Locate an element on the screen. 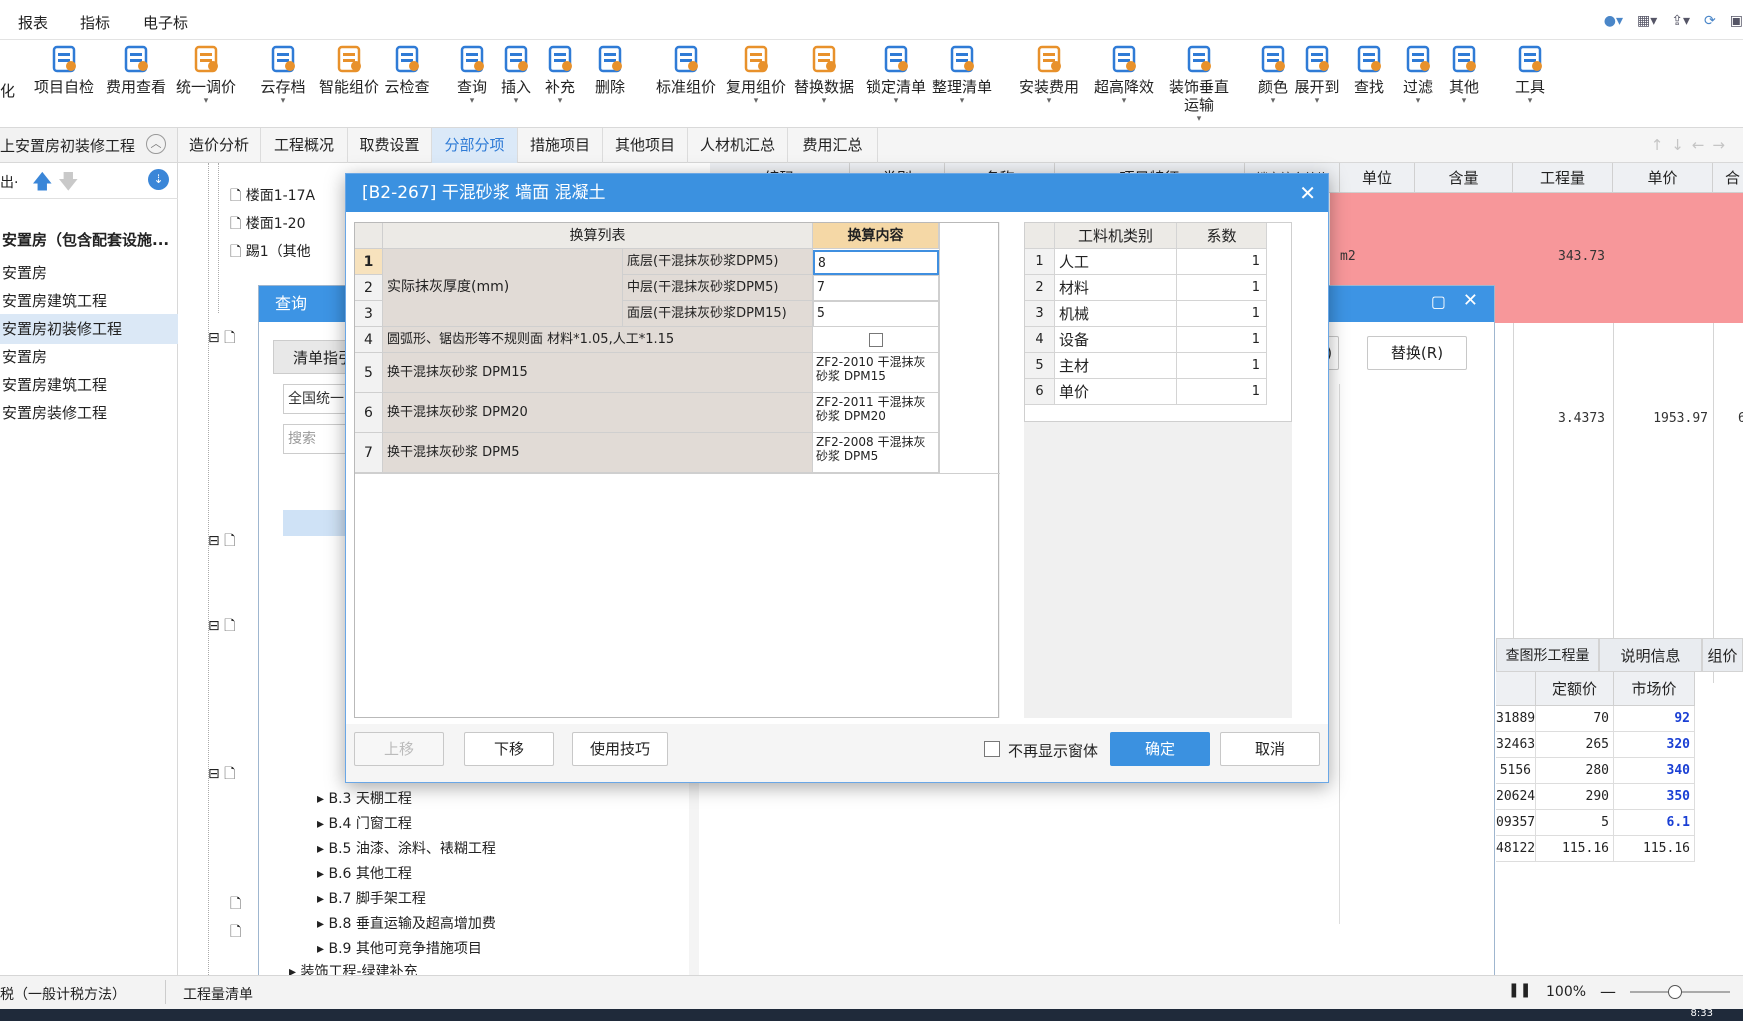  move-up-button: 上移 is located at coordinates (399, 749).